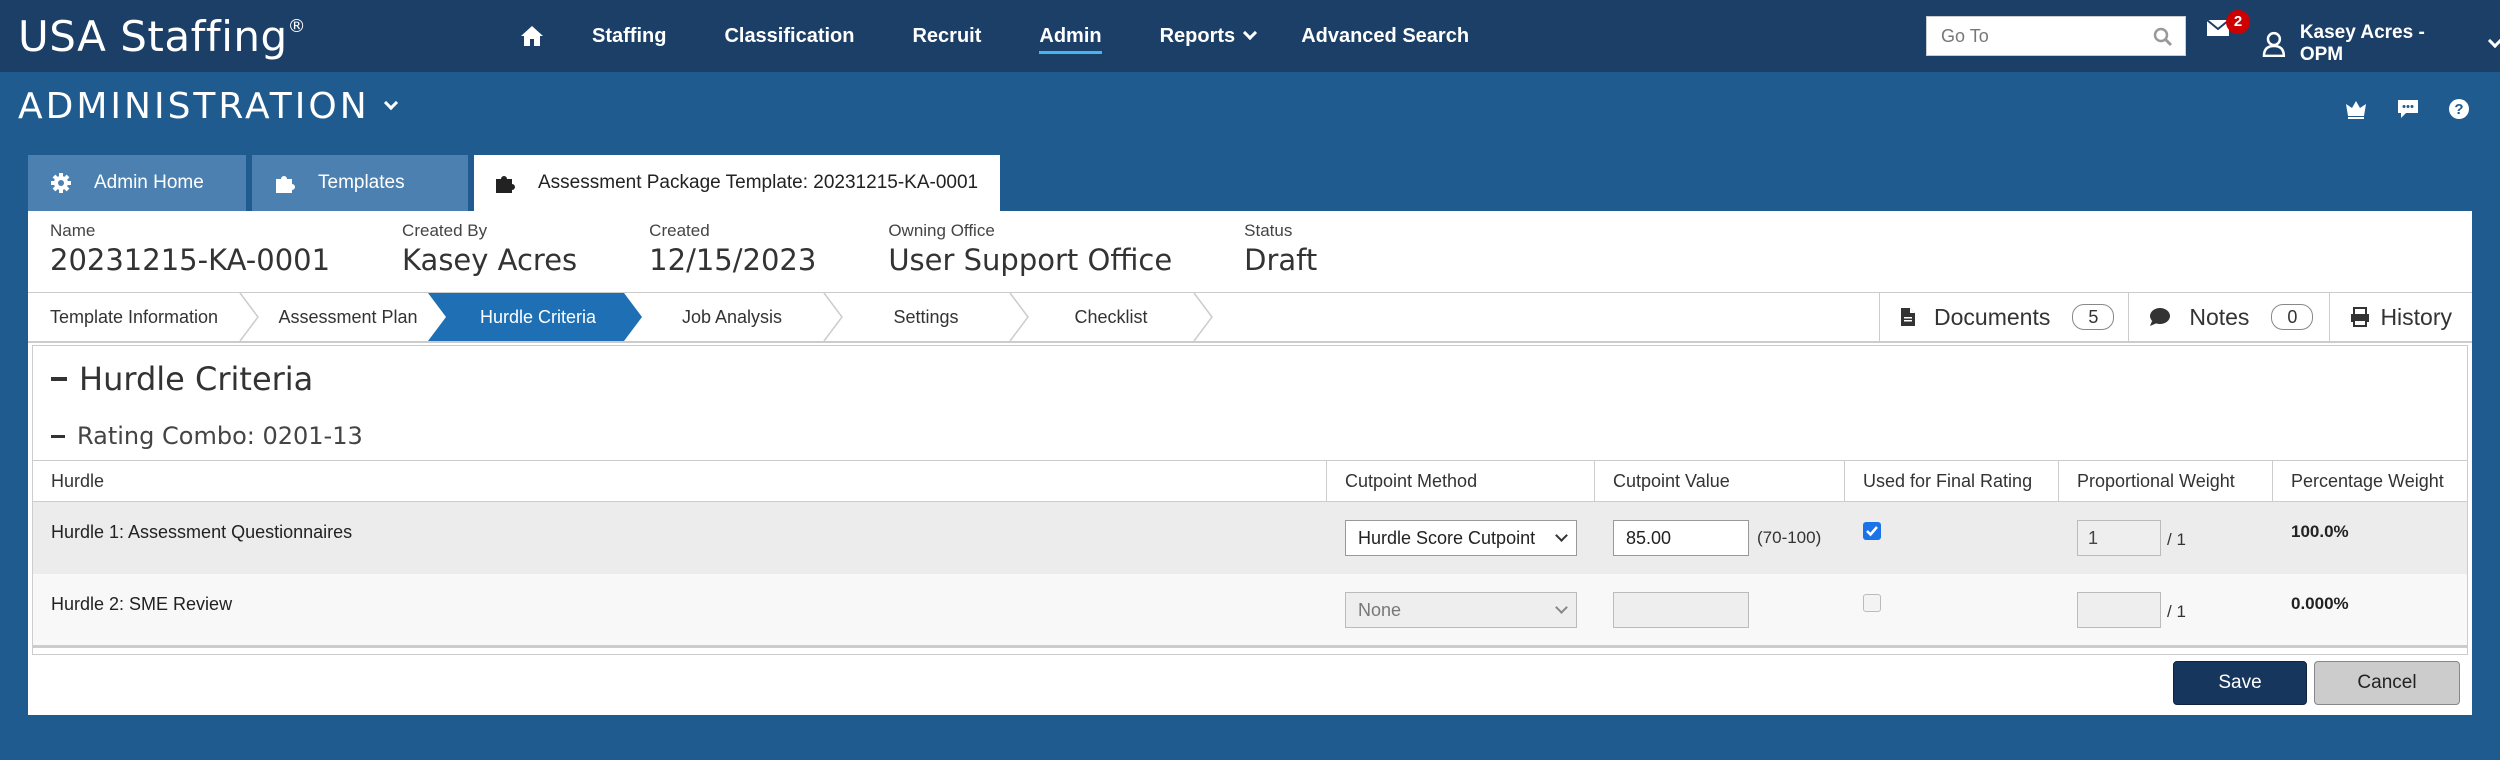 This screenshot has height=760, width=2500. I want to click on help-icon: ?, so click(2459, 109).